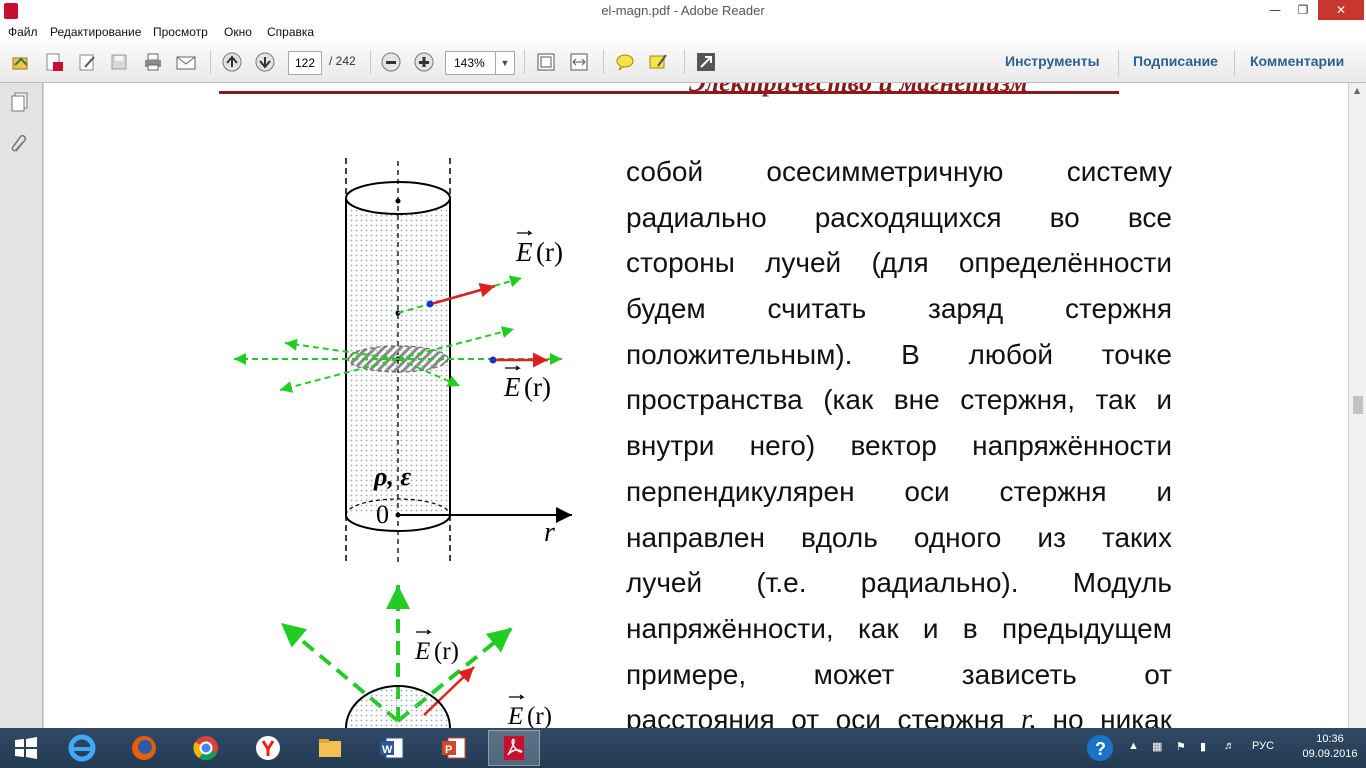 The width and height of the screenshot is (1366, 768). I want to click on internet-explorer-icon, so click(82, 748).